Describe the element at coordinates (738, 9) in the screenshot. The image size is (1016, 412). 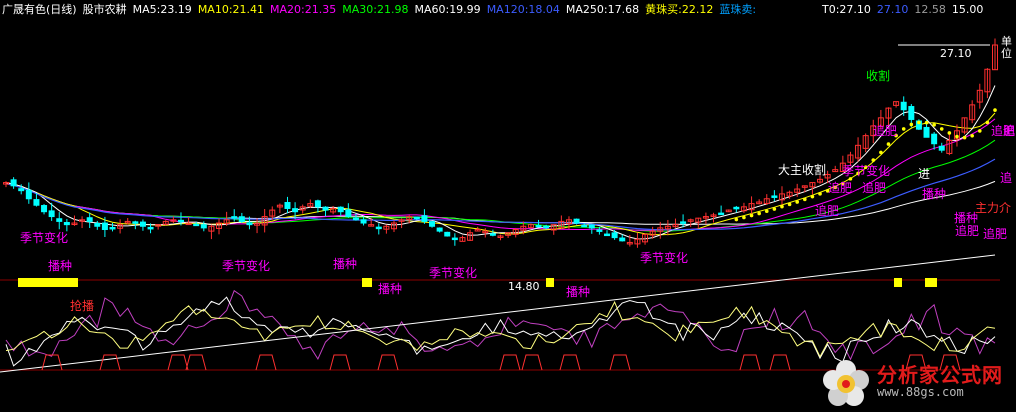
I see `ma-legend-item: 蓝珠卖:` at that location.